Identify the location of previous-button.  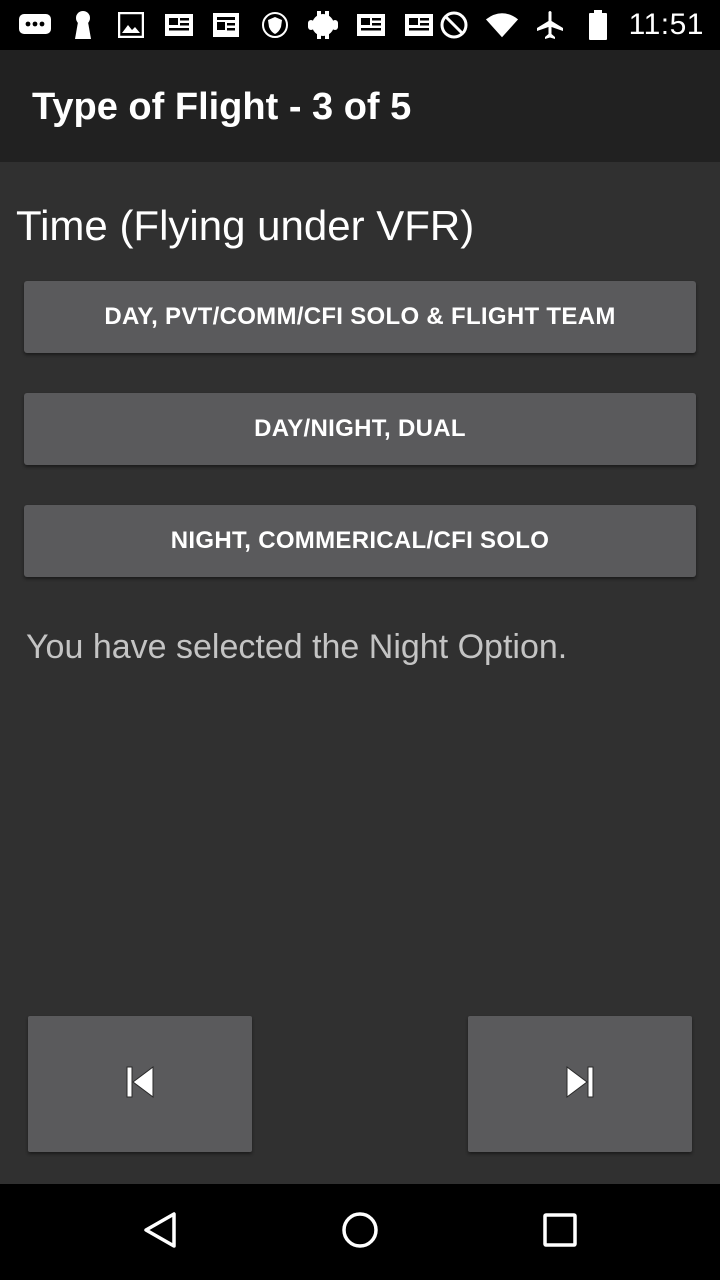
(140, 1084).